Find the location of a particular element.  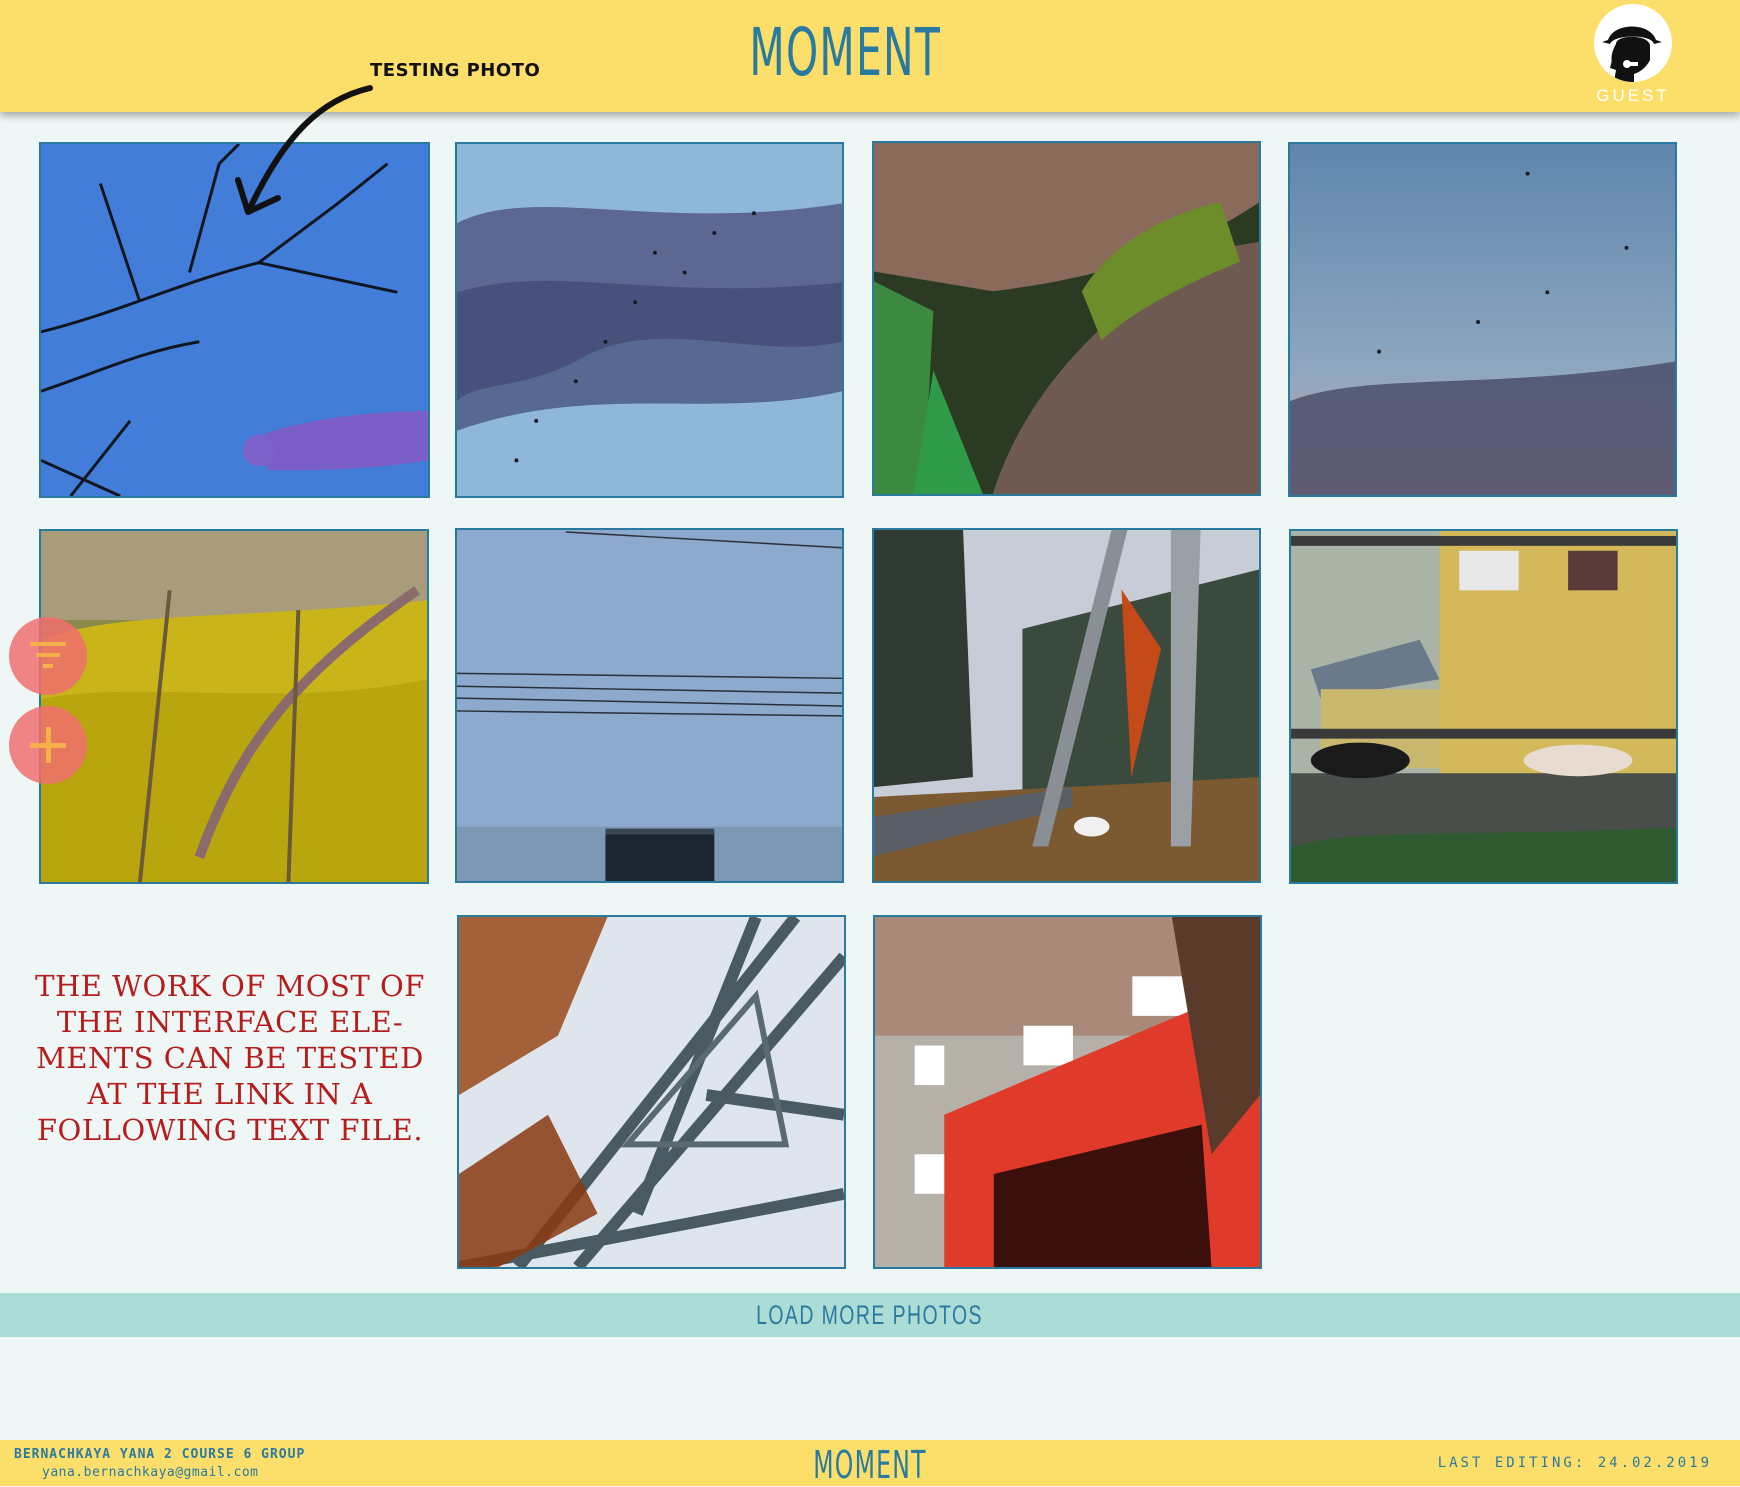

note-line: MENTS CAN BE TESTED is located at coordinates (230, 1058).